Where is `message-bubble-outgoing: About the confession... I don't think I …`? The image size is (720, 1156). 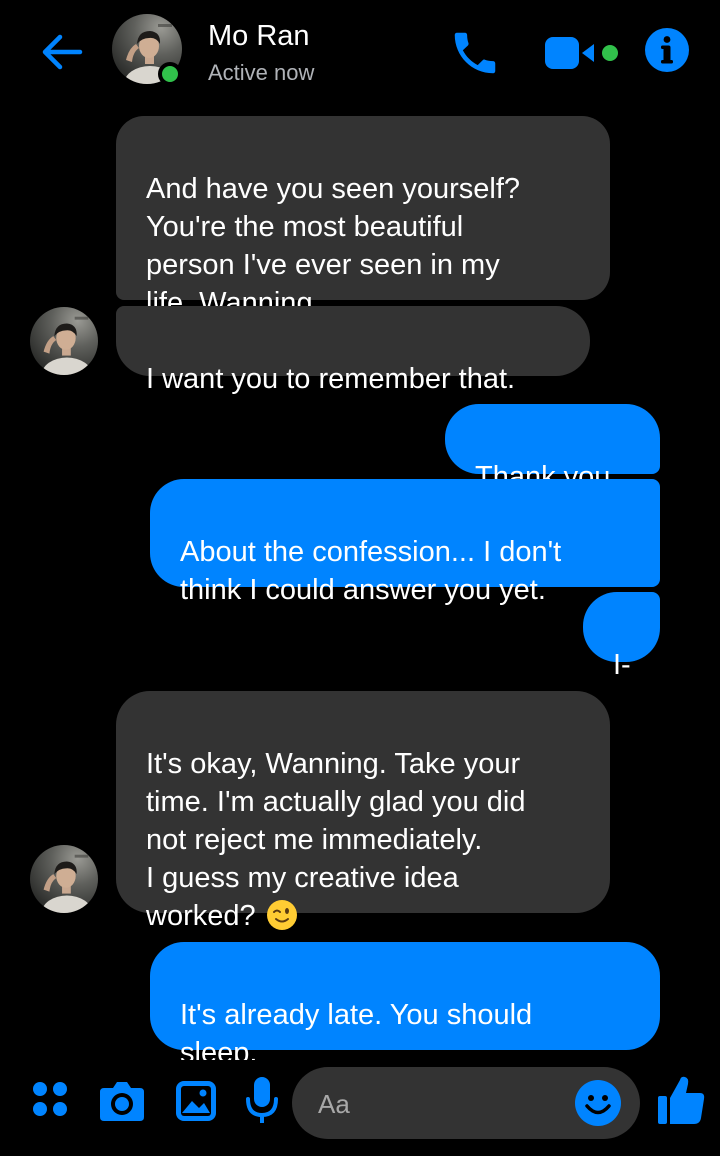
message-bubble-outgoing: About the confession... I don't think I … is located at coordinates (405, 542).